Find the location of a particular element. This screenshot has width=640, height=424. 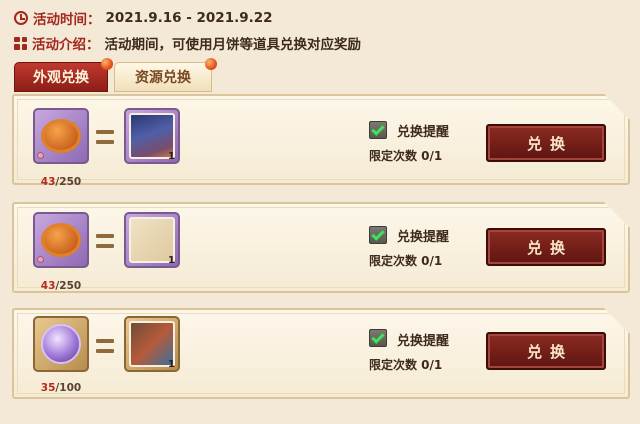

tab-resource-exchange: 资源兑换 is located at coordinates (165, 75).